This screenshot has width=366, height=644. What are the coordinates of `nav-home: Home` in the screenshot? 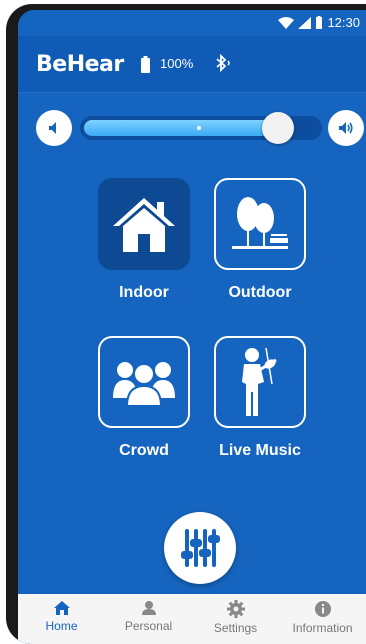 It's located at (61, 619).